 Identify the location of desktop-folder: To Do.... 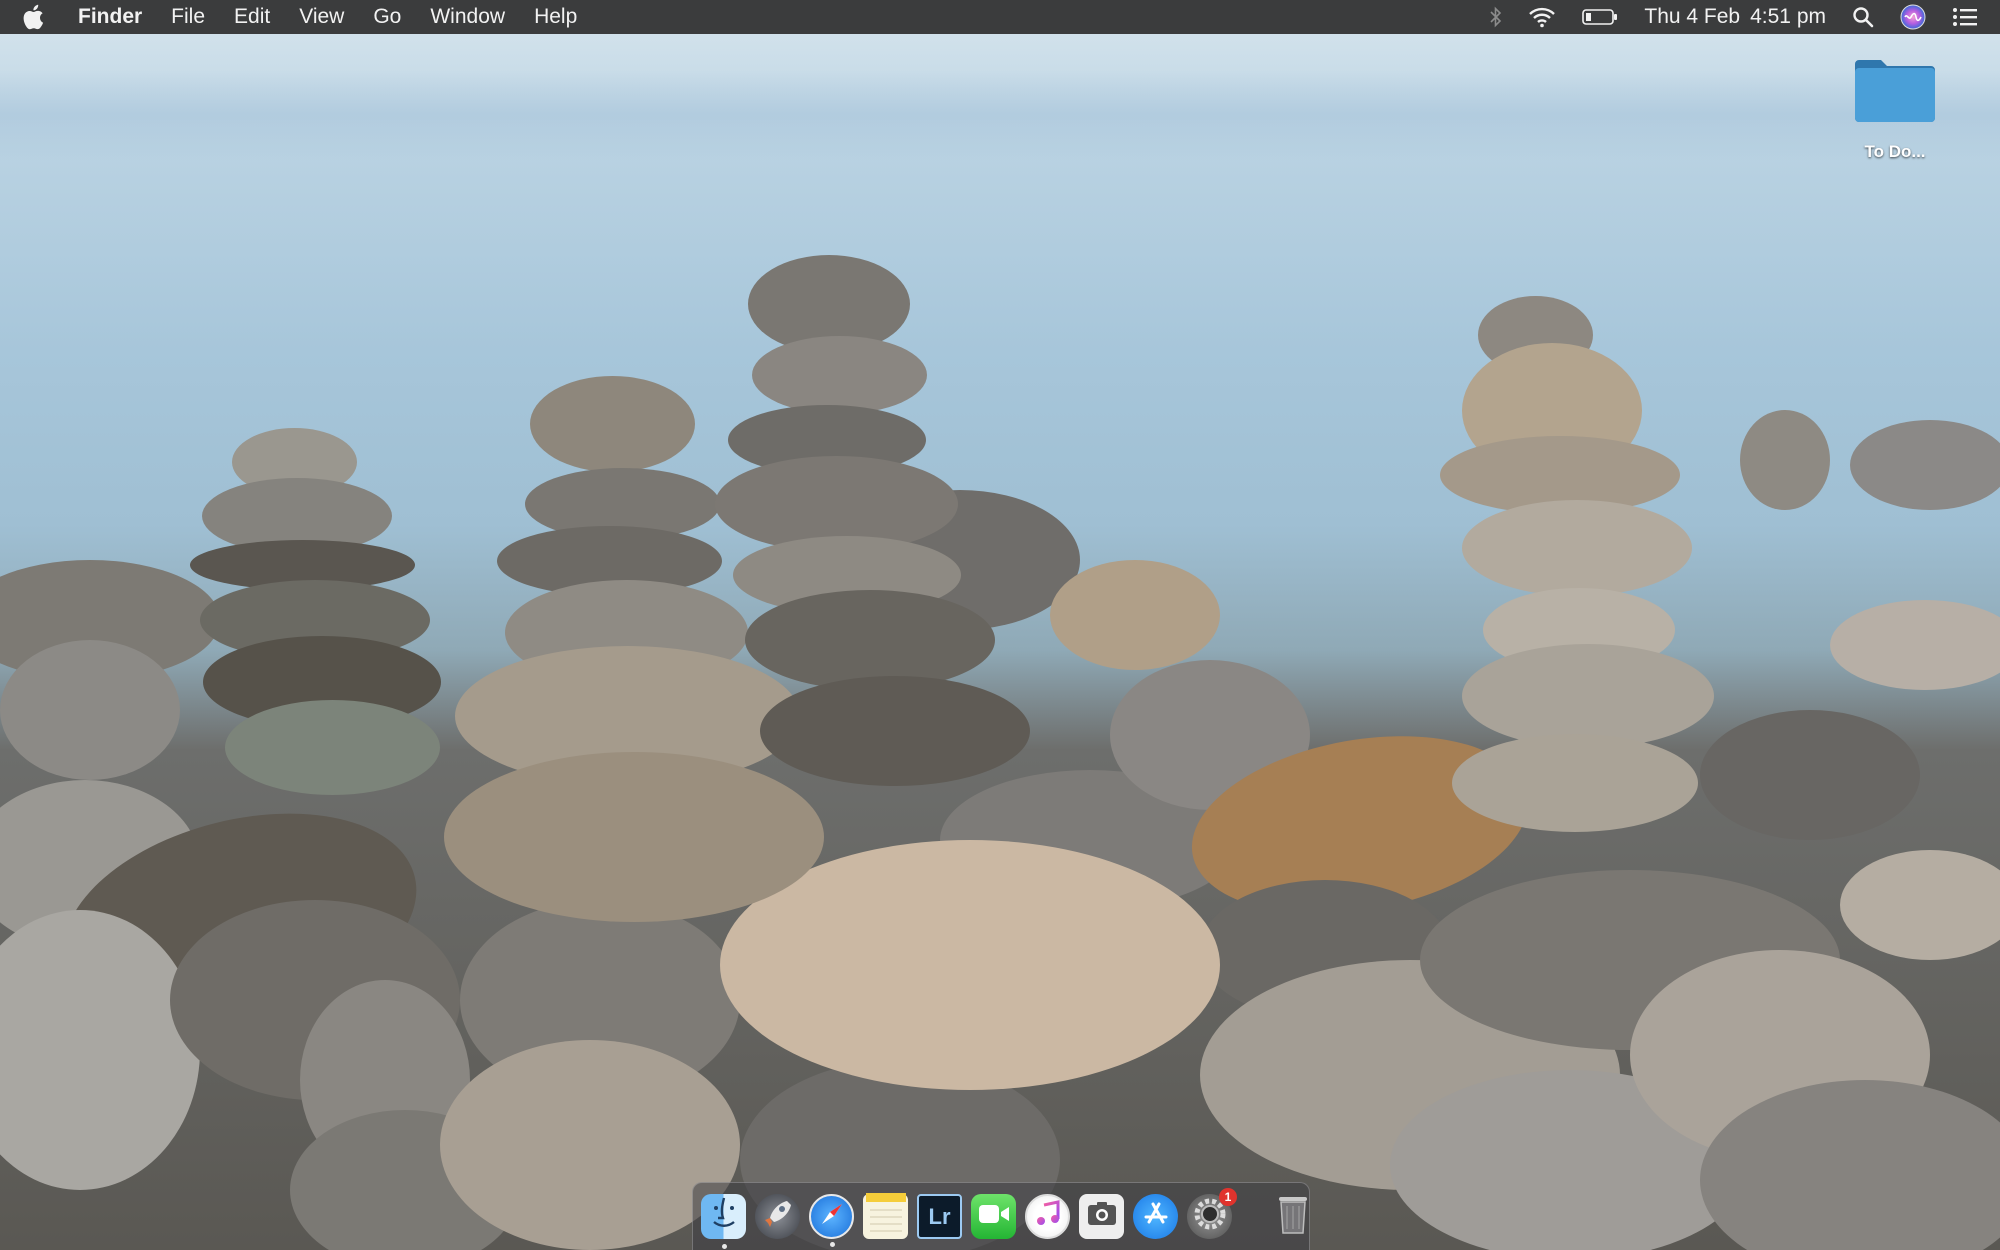
(1895, 109).